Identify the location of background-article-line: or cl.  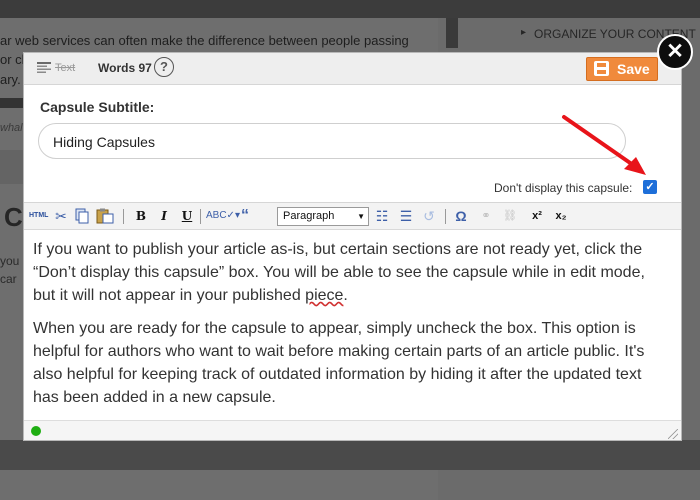
(12, 59).